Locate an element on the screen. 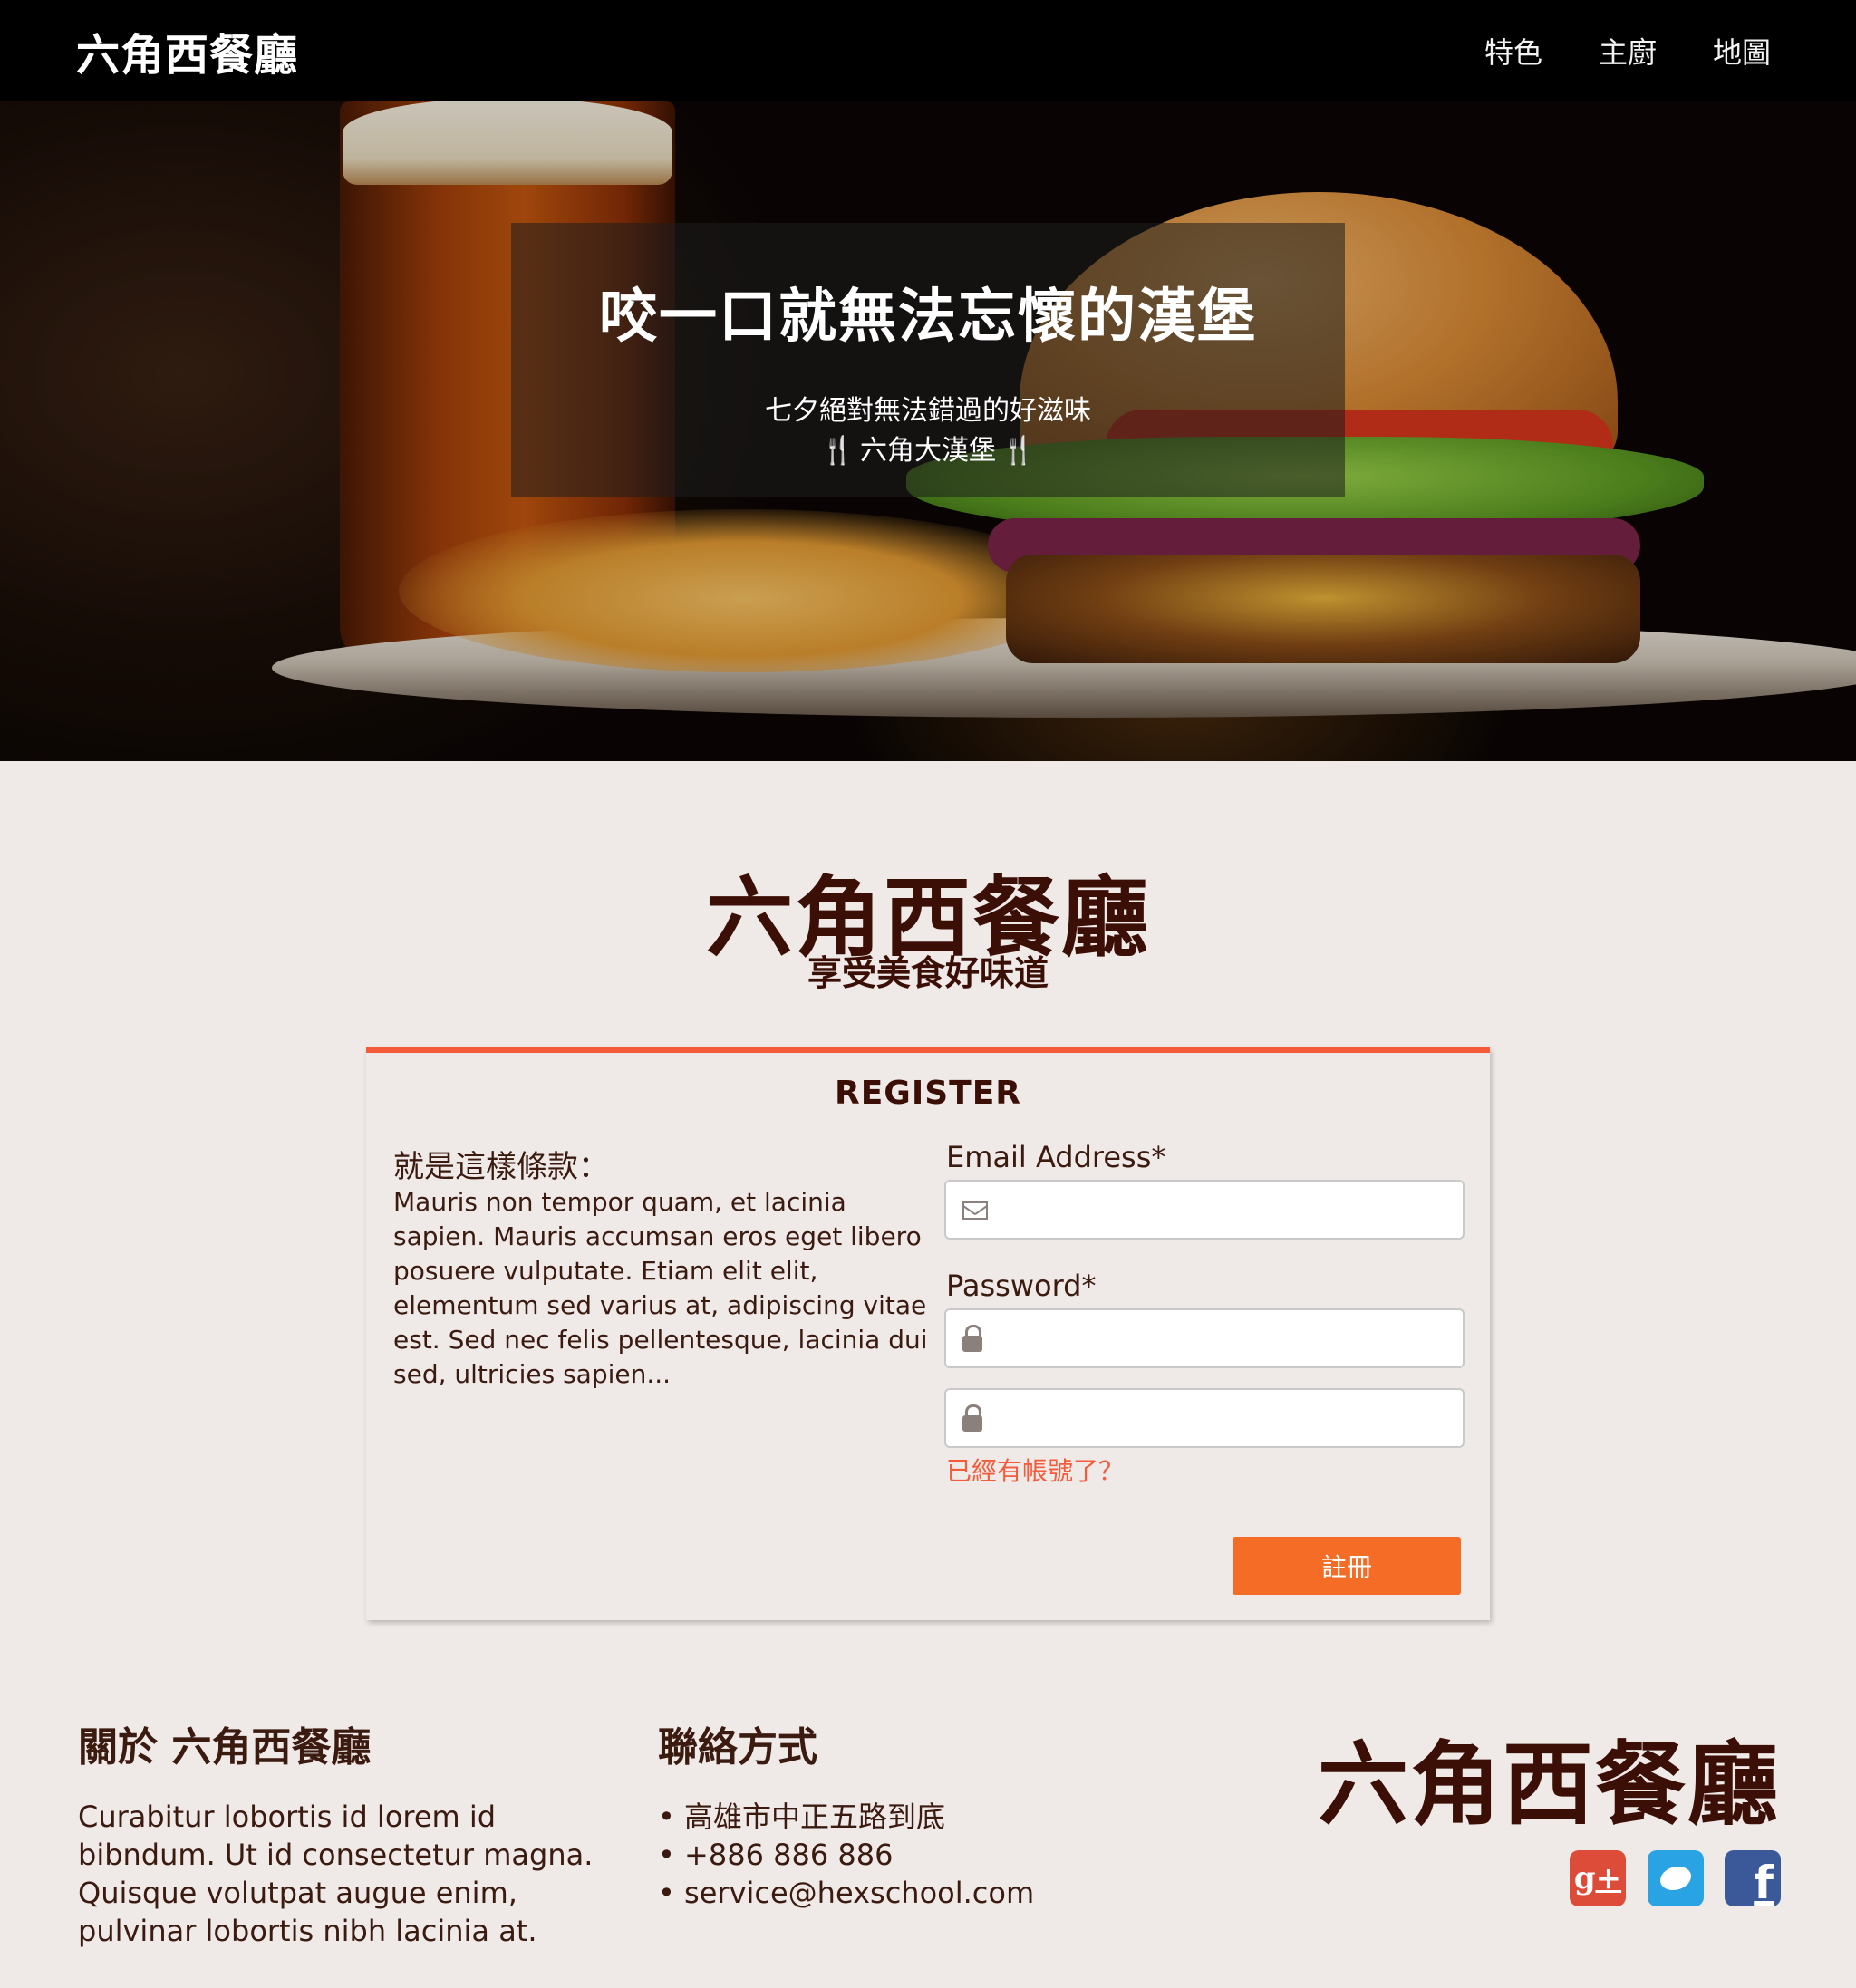 This screenshot has width=1856, height=1988. confirm-password-field is located at coordinates (1204, 1418).